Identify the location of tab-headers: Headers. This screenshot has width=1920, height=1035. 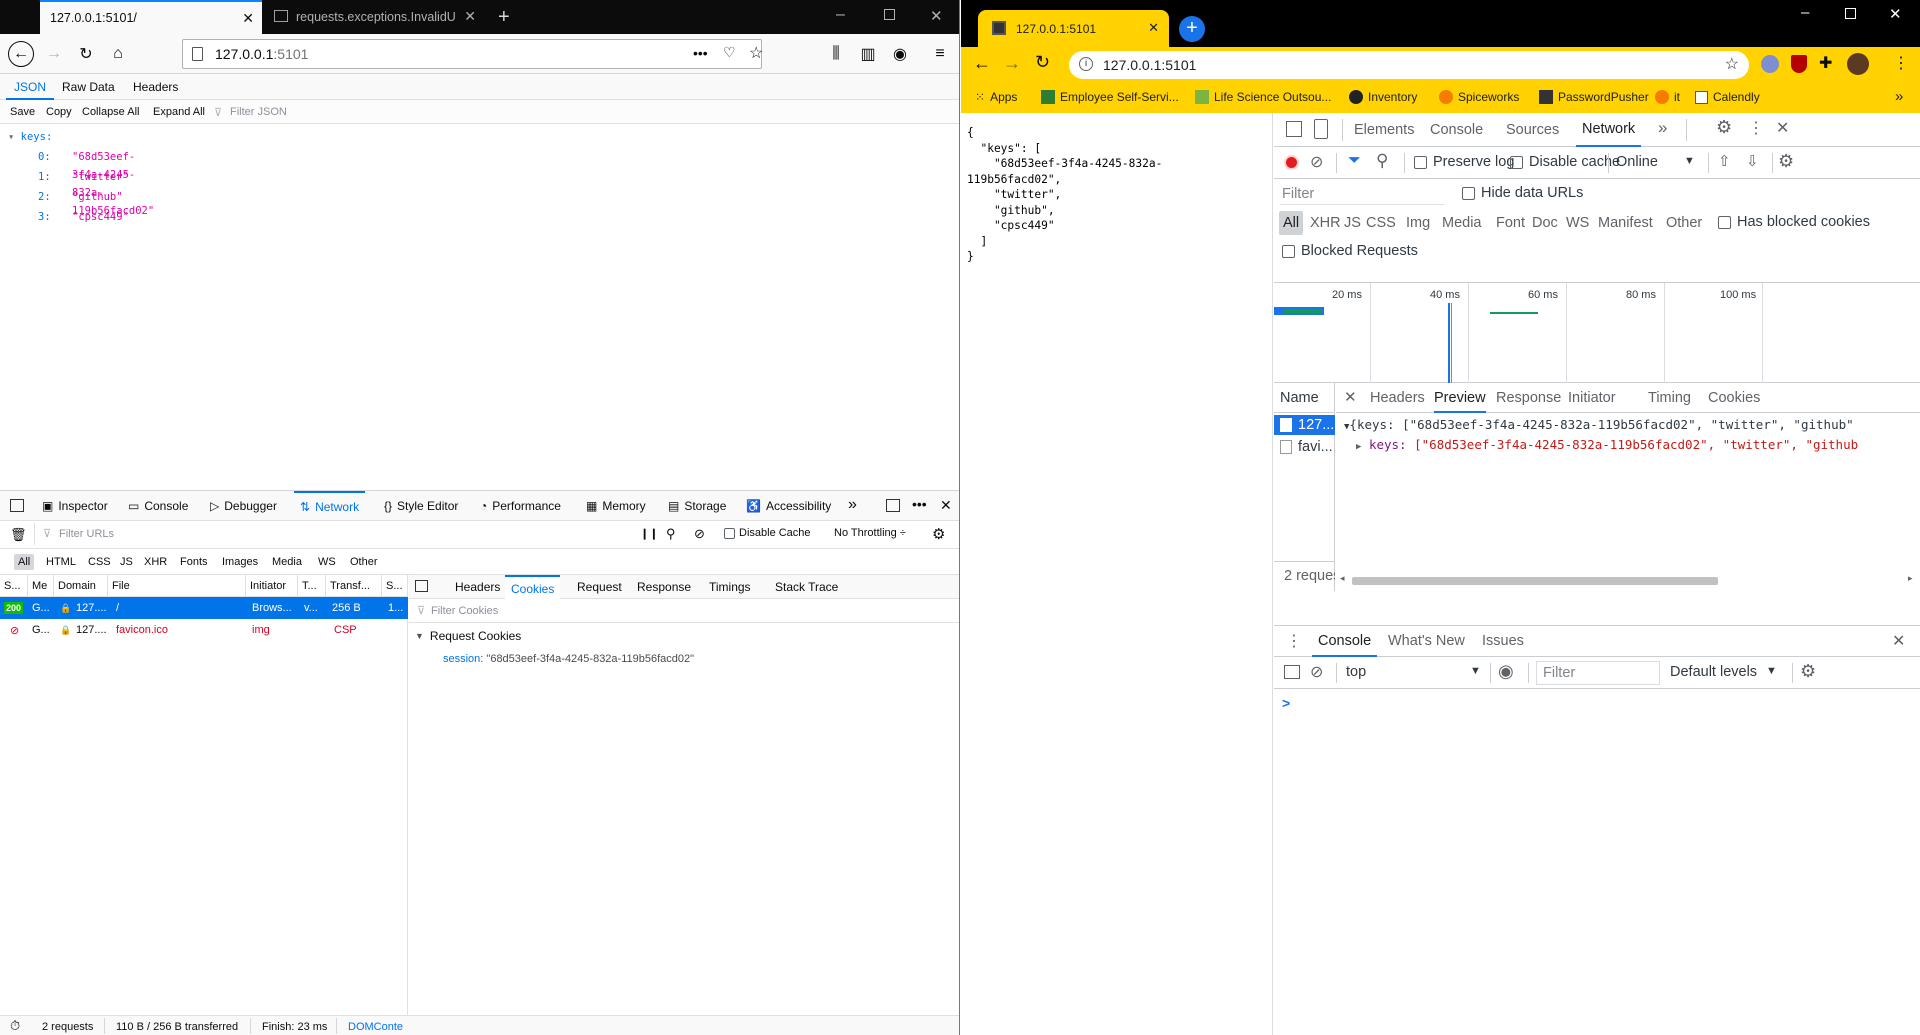
(155, 87).